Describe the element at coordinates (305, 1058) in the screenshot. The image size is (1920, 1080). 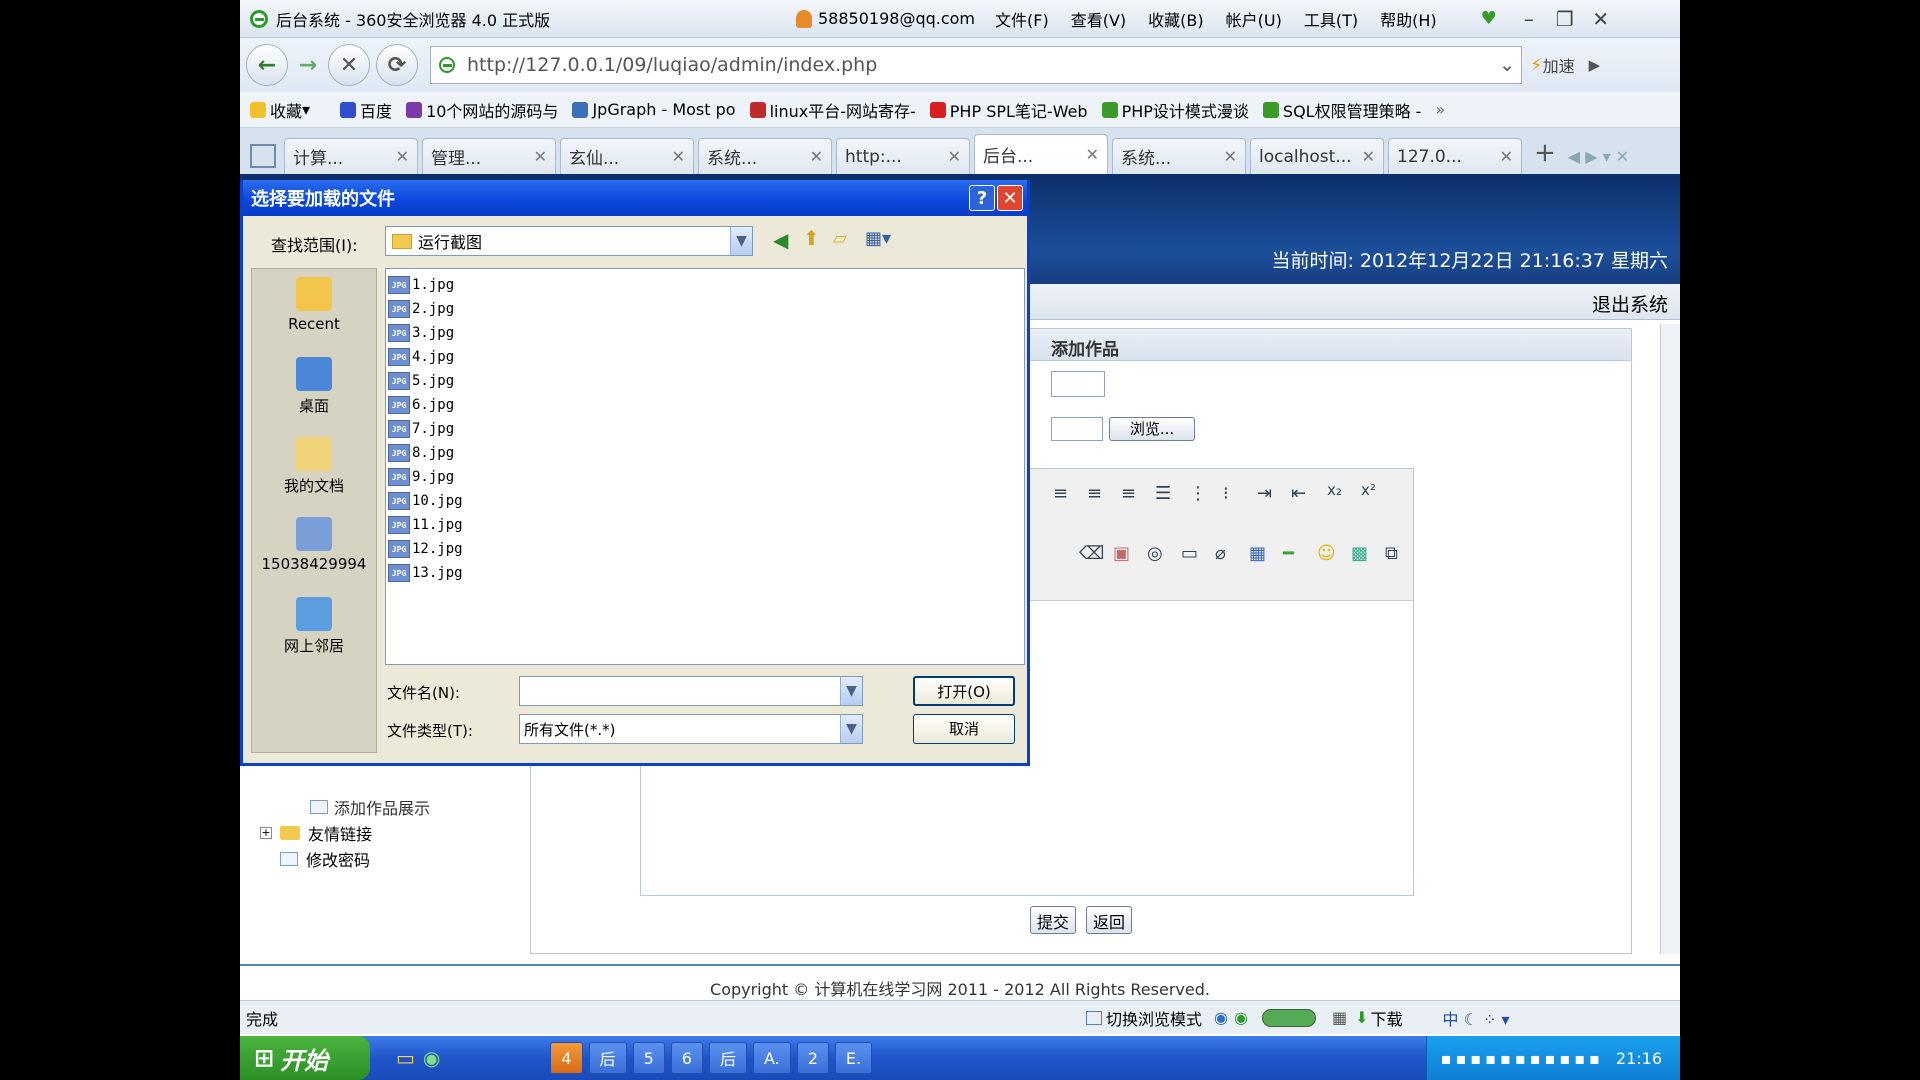
I see `start-button: ⊞ 开始` at that location.